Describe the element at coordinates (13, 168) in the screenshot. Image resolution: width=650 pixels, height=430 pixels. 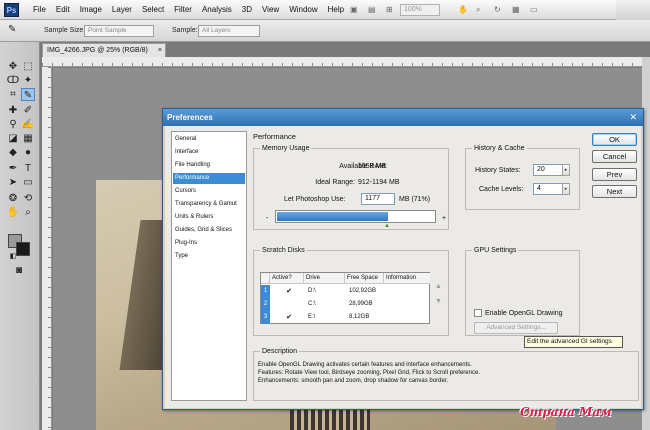
I see `pen-tool-icon: ✒` at that location.